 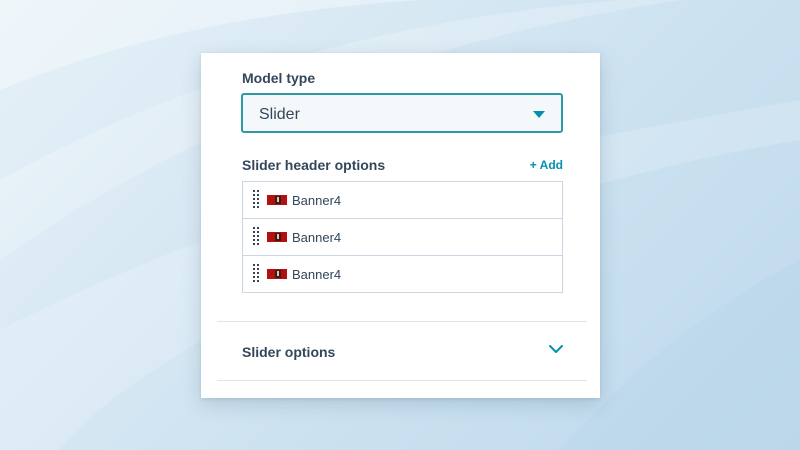 I want to click on model-type-selected-value: Slider, so click(x=279, y=114).